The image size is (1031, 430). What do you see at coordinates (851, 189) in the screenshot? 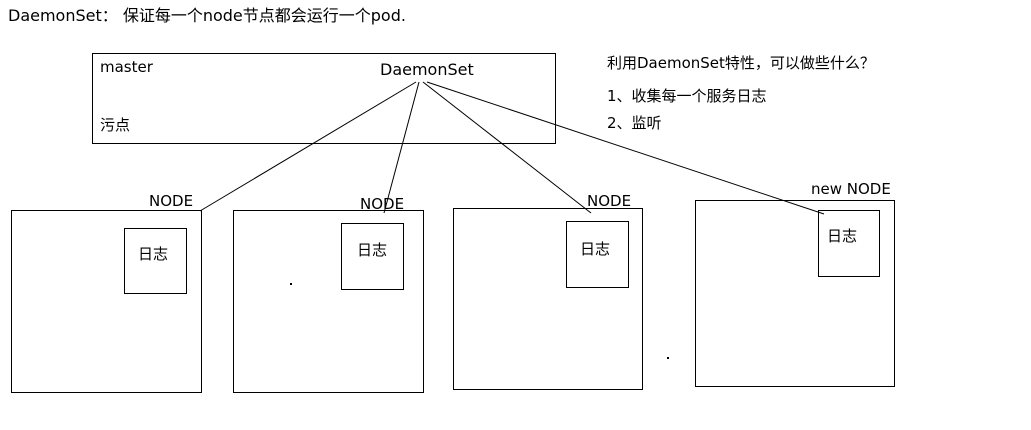
I see `node-label: new NODE` at bounding box center [851, 189].